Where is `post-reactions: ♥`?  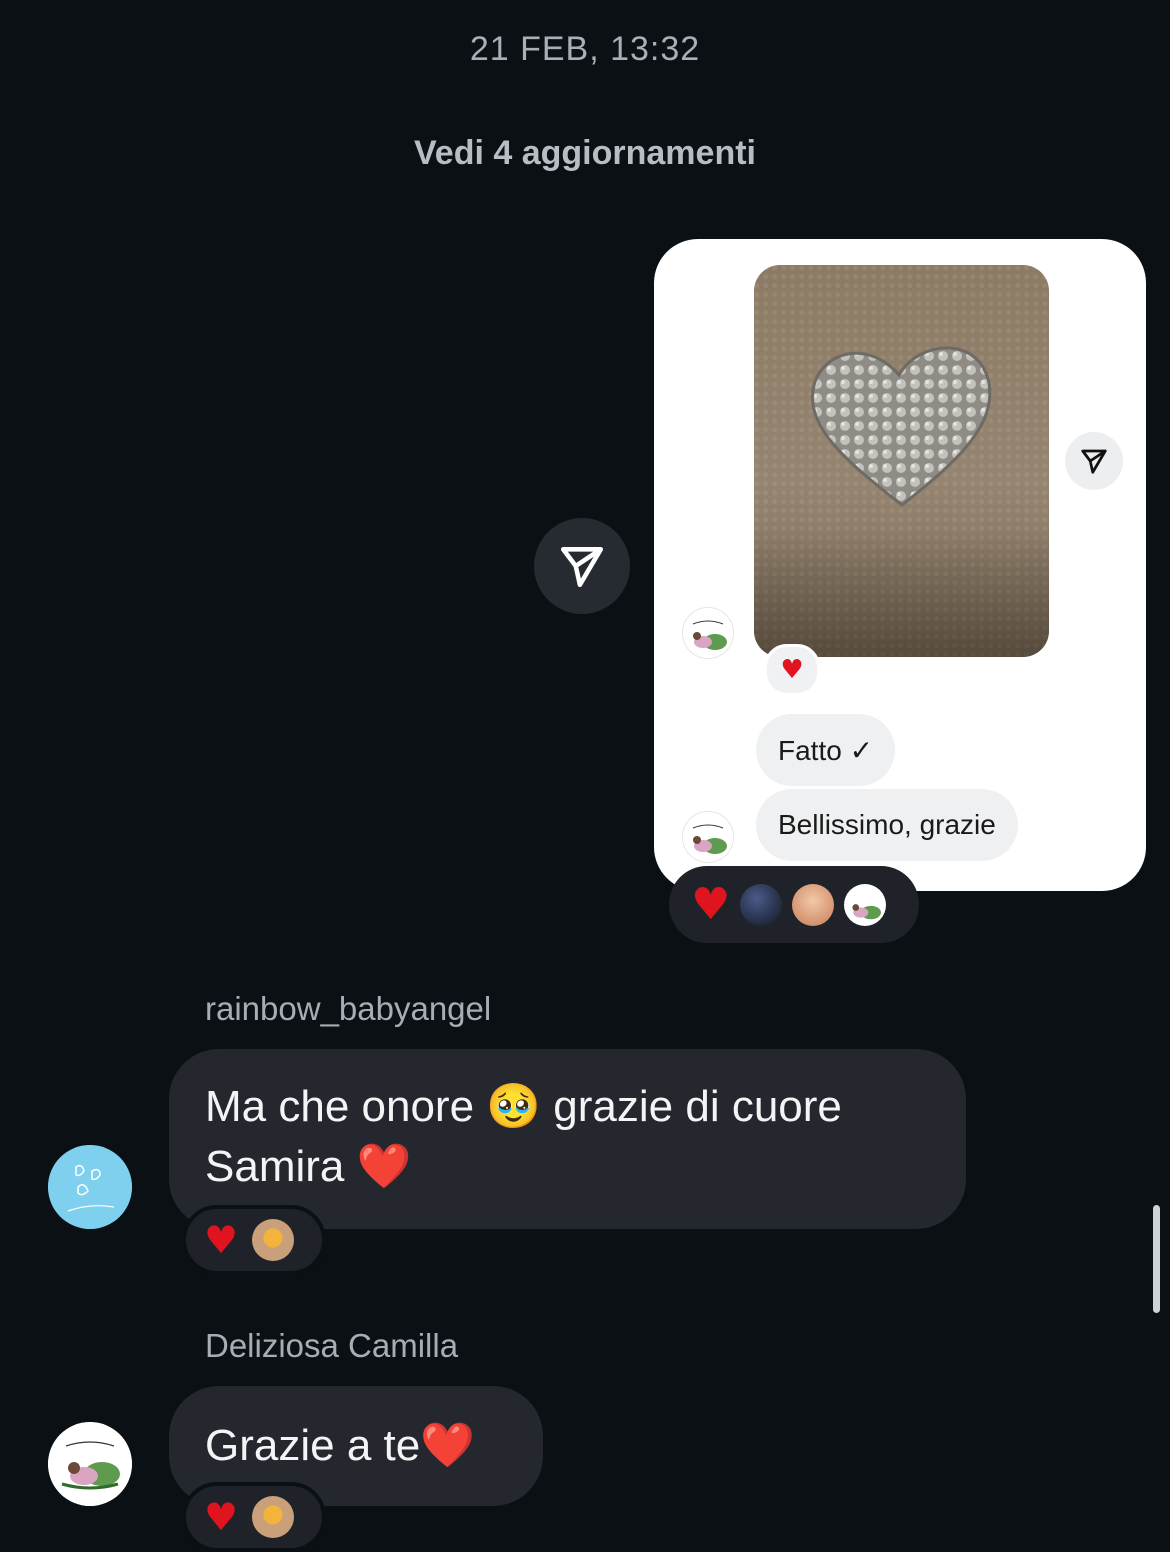
post-reactions: ♥ is located at coordinates (794, 904).